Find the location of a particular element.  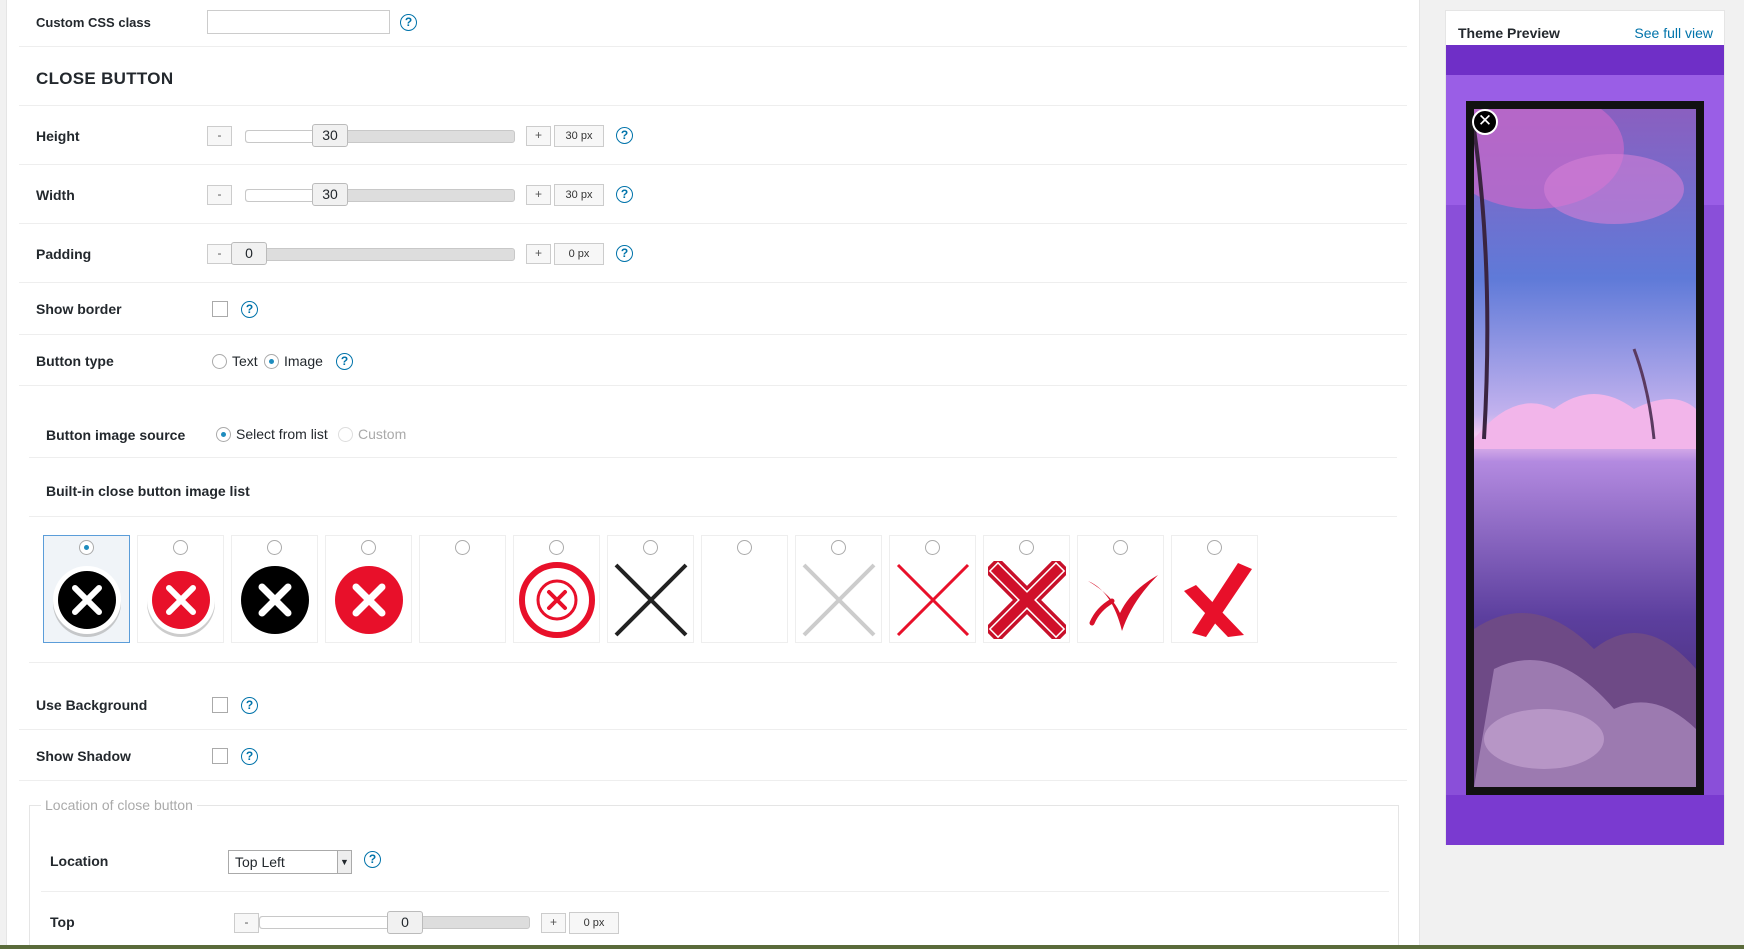

button-type-label: Button type is located at coordinates (75, 361).